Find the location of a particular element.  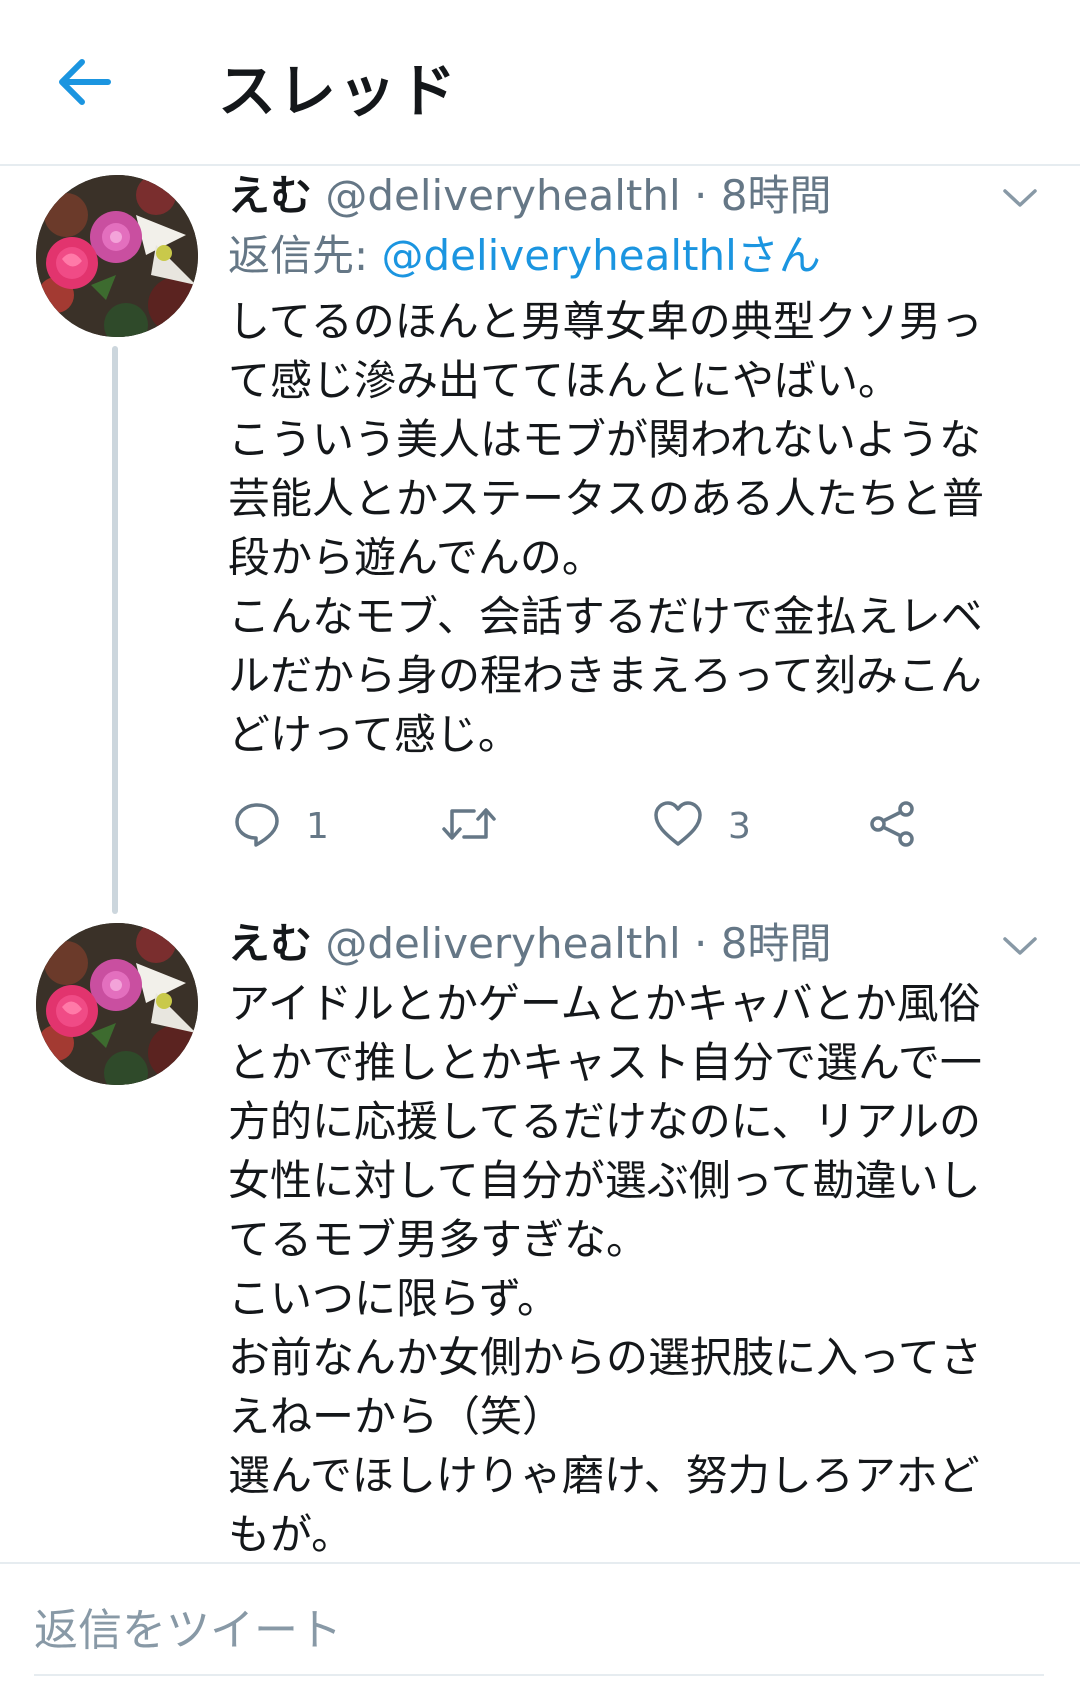

reply-mention-link: @deliveryhealthlさん is located at coordinates (601, 255).